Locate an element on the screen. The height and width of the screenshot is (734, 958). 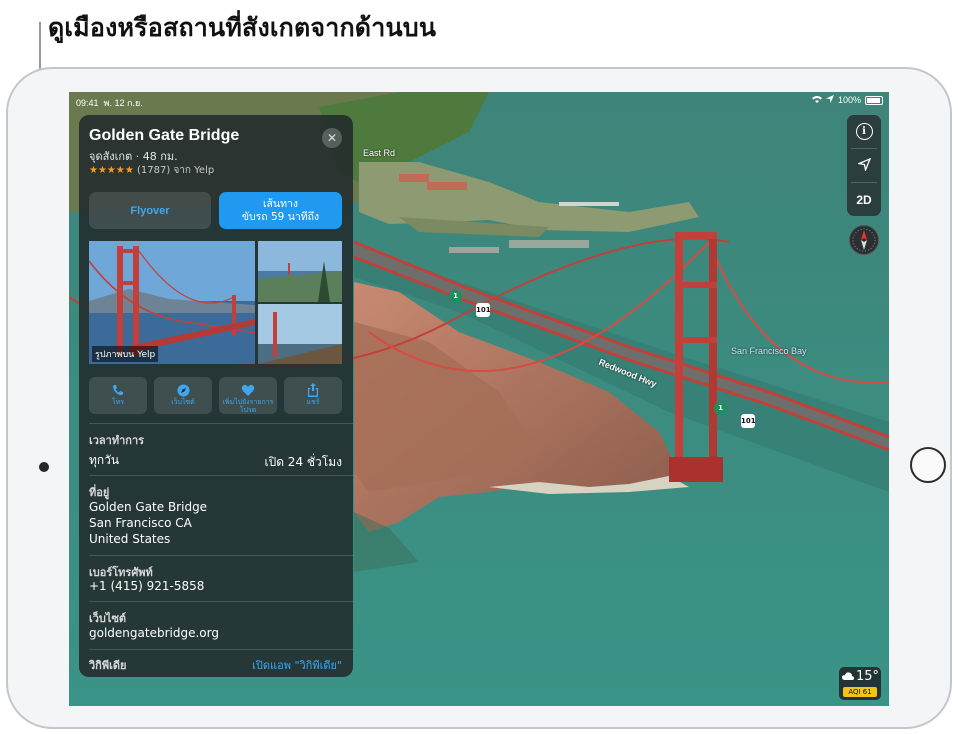
address-line-3: United States is located at coordinates (129, 539).